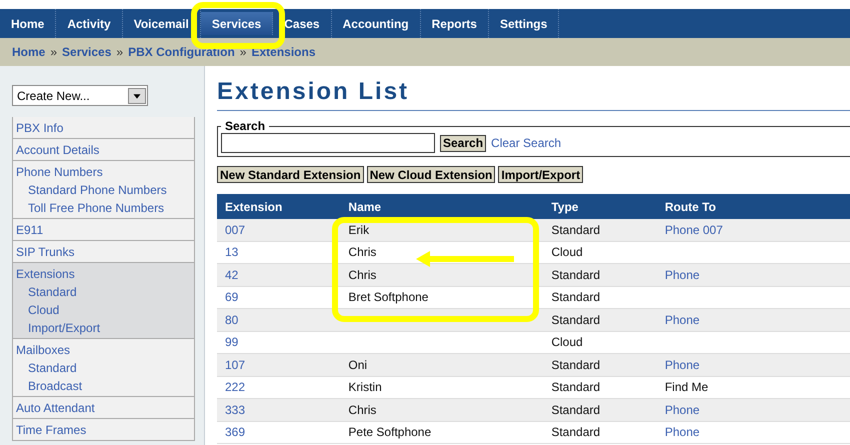 Image resolution: width=850 pixels, height=445 pixels. What do you see at coordinates (231, 342) in the screenshot?
I see `extension-link: 99` at bounding box center [231, 342].